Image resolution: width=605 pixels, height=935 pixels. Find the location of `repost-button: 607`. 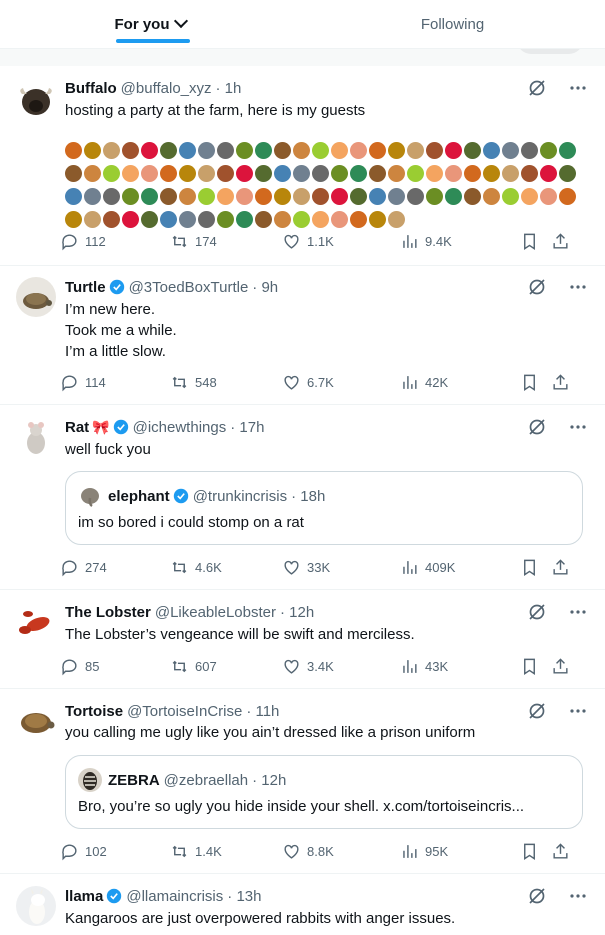

repost-button: 607 is located at coordinates (226, 666).